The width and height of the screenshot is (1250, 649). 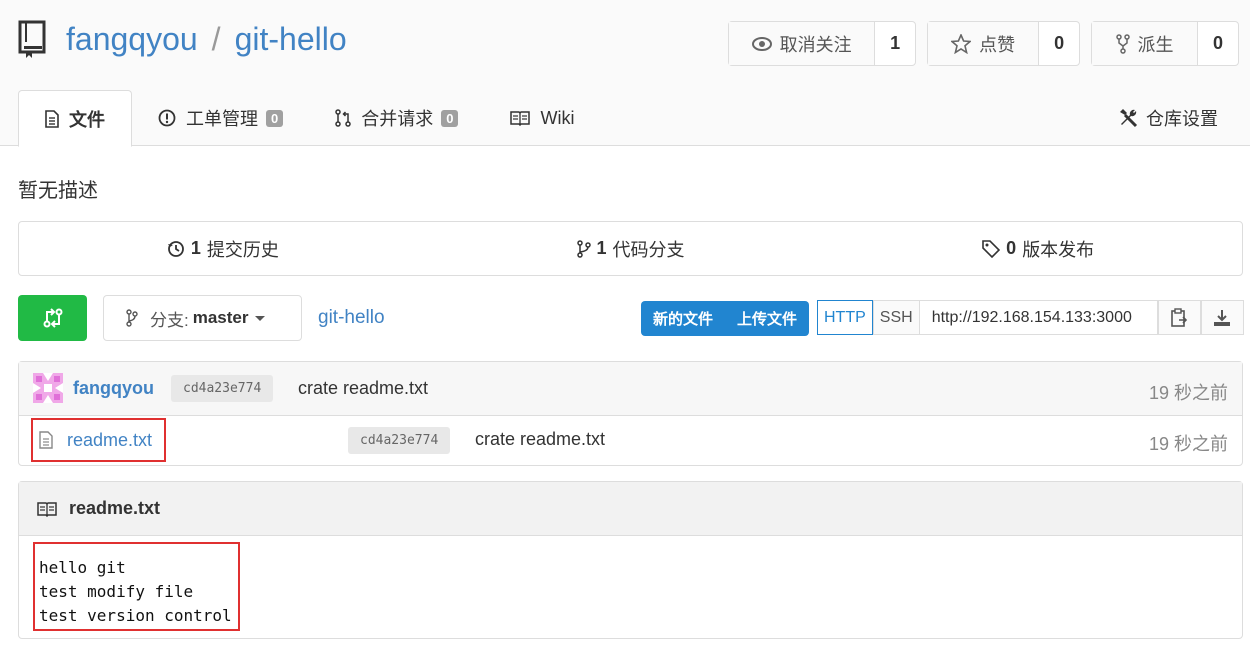 I want to click on file-link-highlight: readme.txt, so click(x=98, y=440).